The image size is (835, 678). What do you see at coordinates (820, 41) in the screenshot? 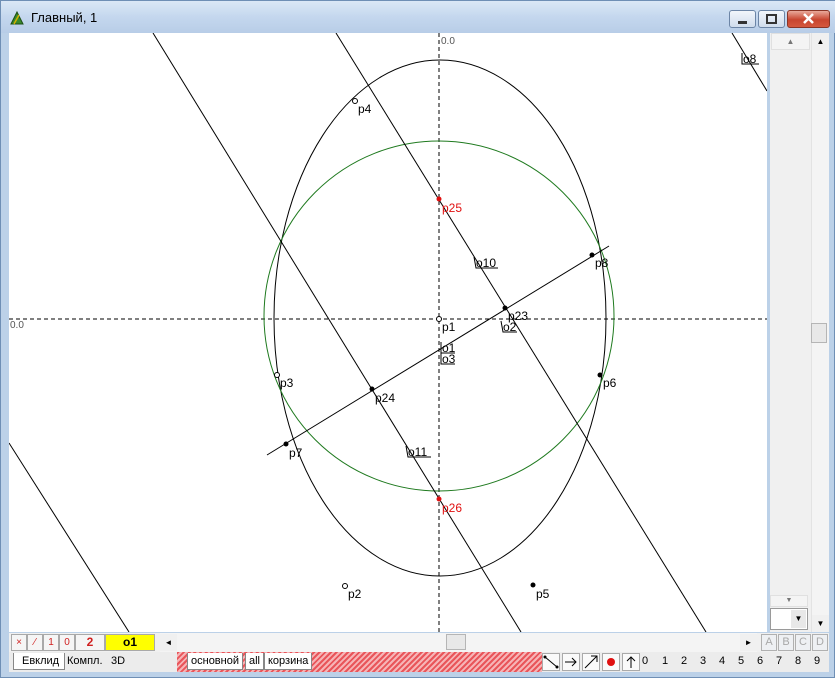
I see `scroll-up-button: ▲` at bounding box center [820, 41].